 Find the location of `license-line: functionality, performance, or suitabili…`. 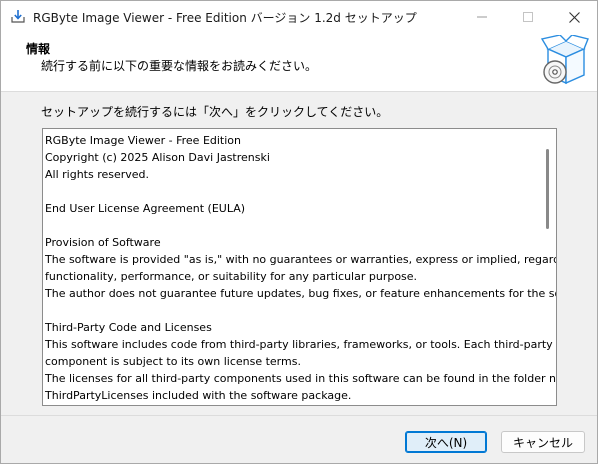

license-line: functionality, performance, or suitabili… is located at coordinates (231, 276).